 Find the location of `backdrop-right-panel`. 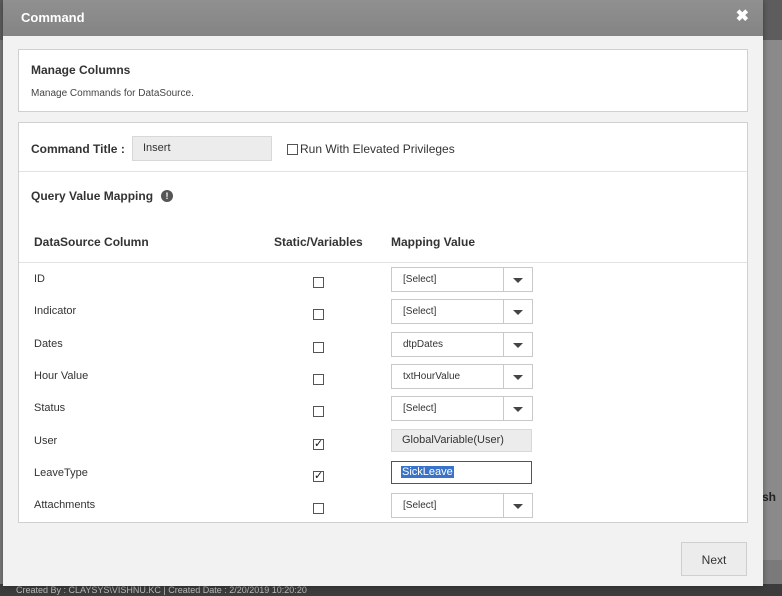

backdrop-right-panel is located at coordinates (772, 300).